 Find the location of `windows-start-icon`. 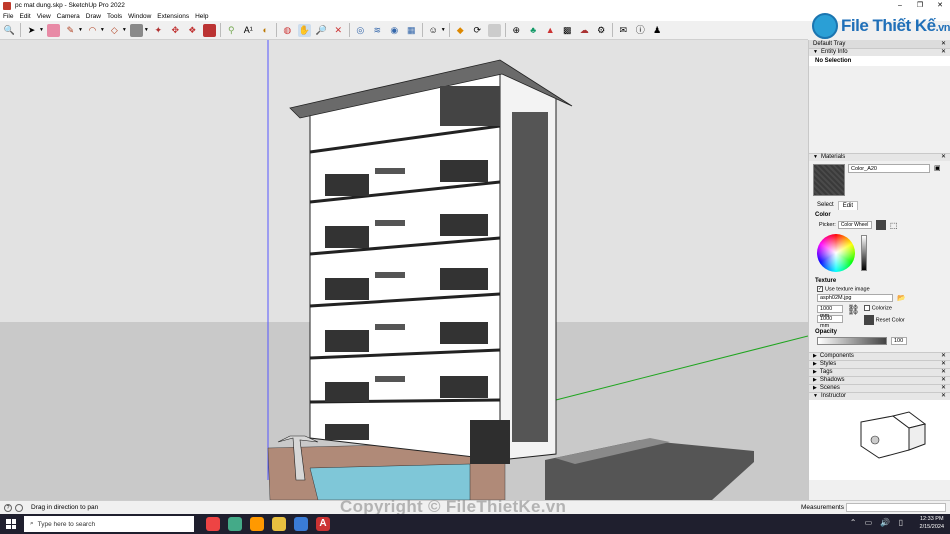

windows-start-icon is located at coordinates (11, 524).